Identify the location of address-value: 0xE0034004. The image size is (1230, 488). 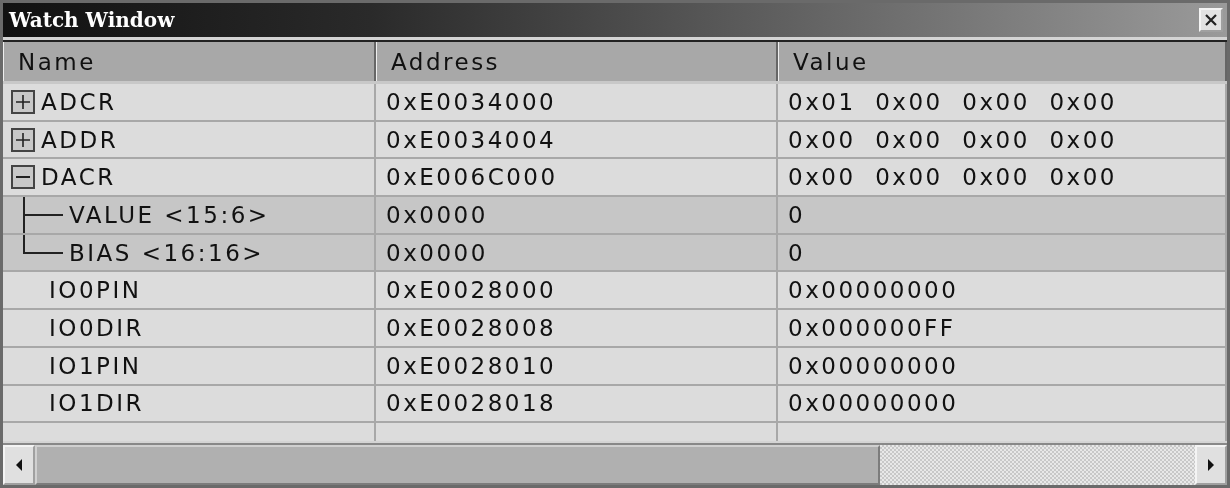
(471, 139).